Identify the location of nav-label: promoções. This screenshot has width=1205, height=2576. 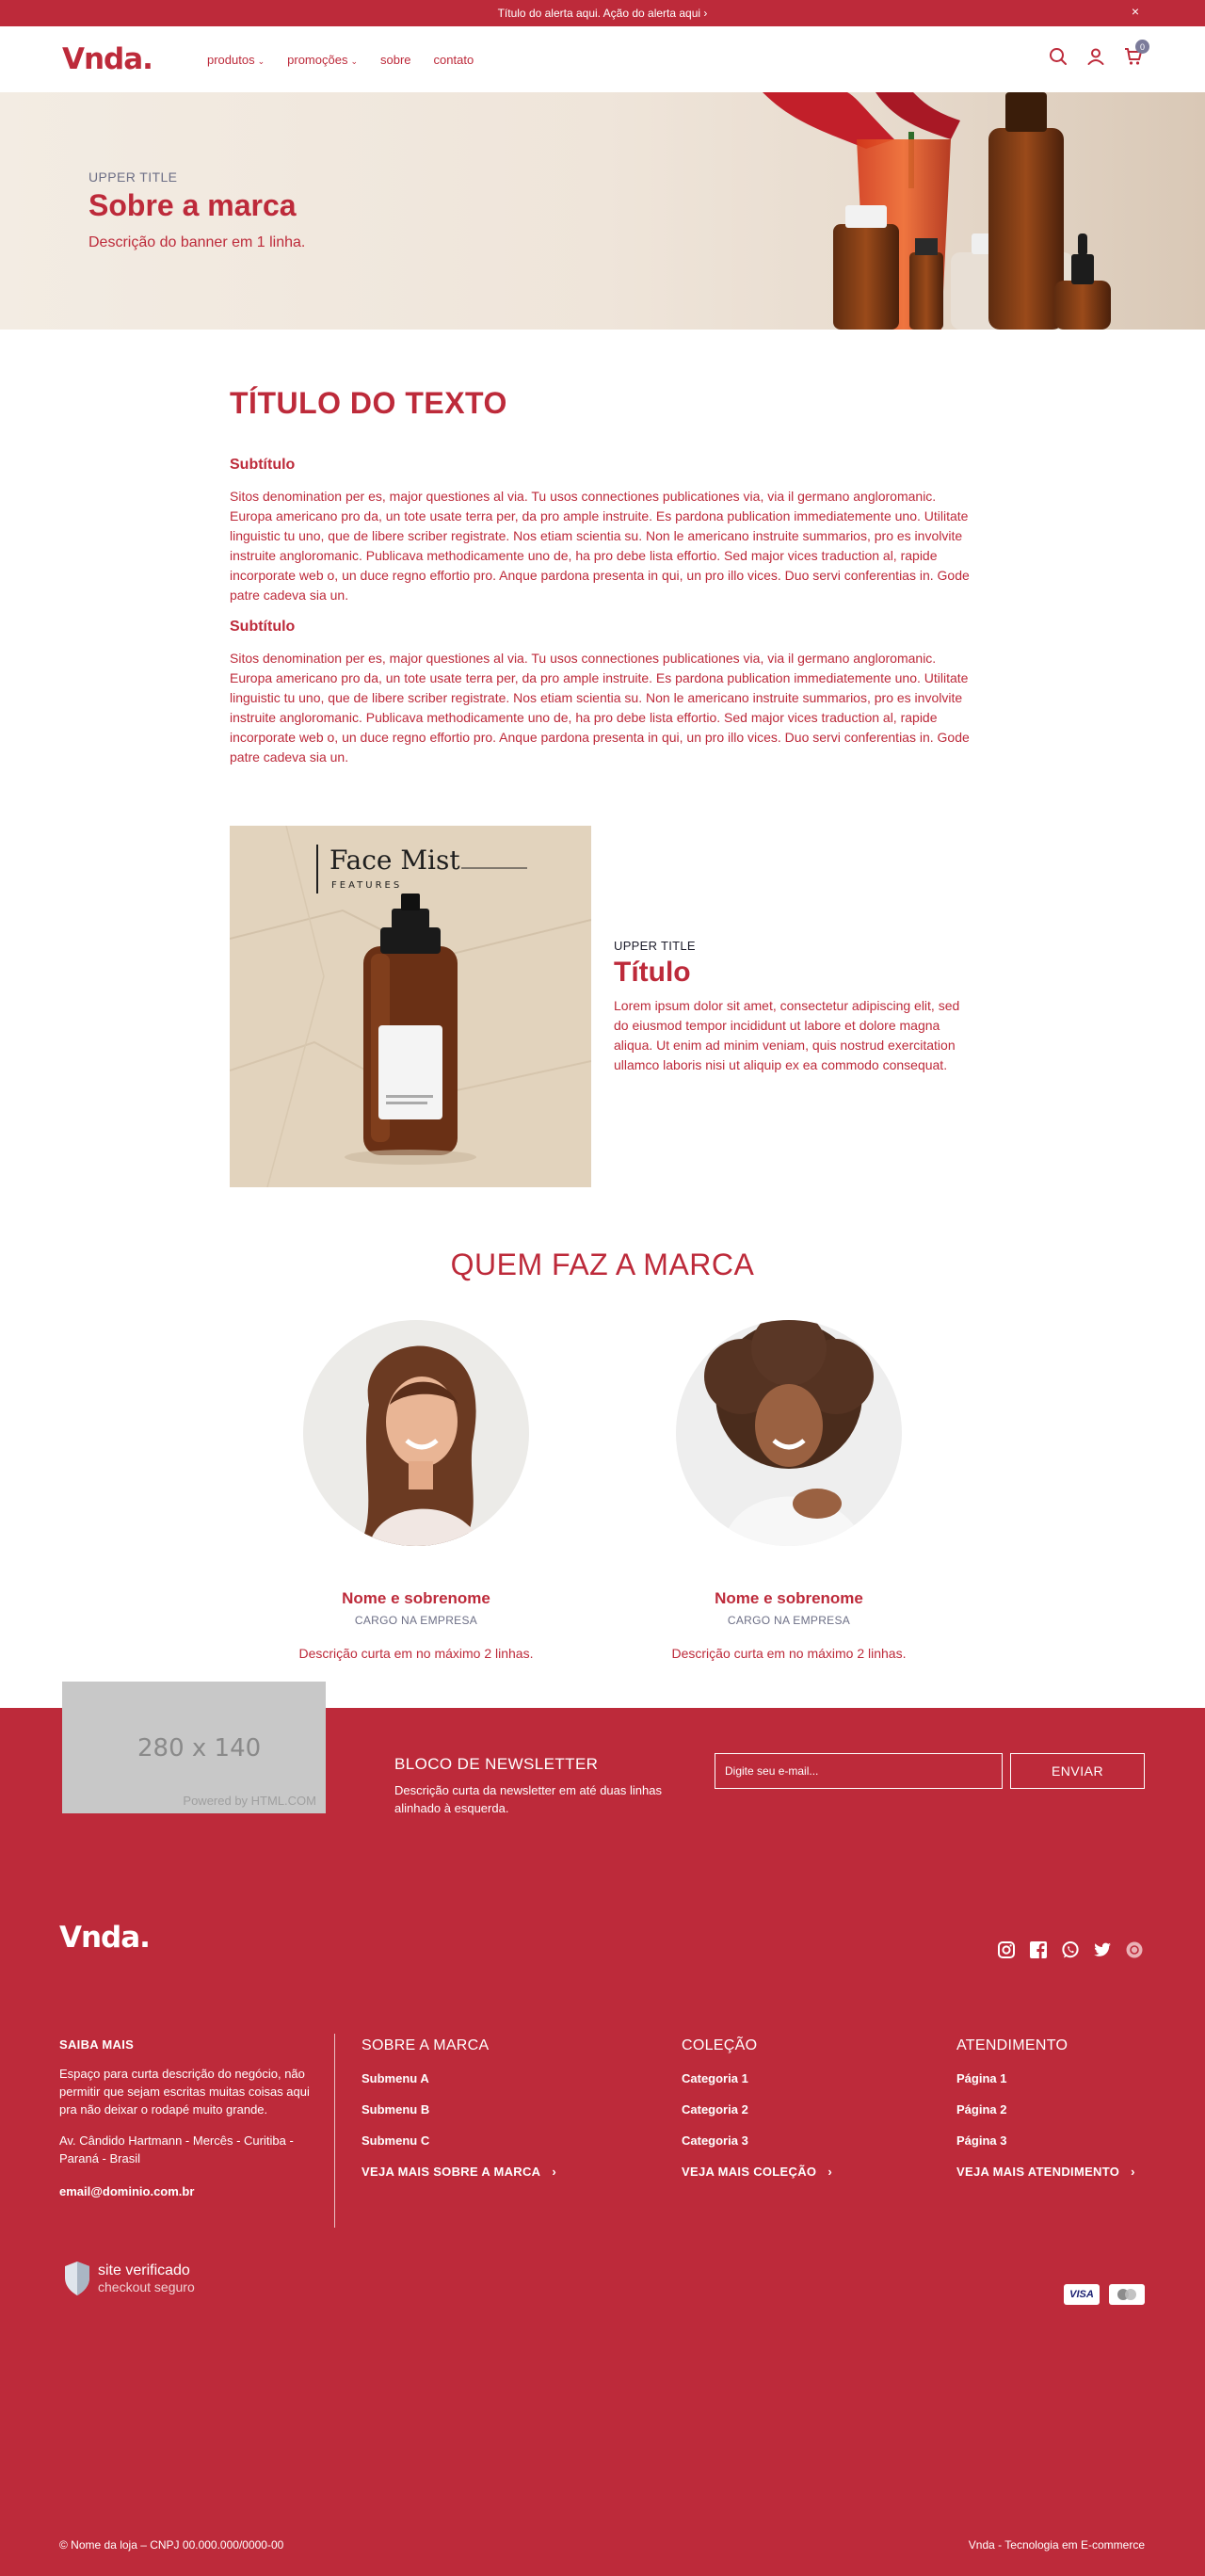
(317, 59).